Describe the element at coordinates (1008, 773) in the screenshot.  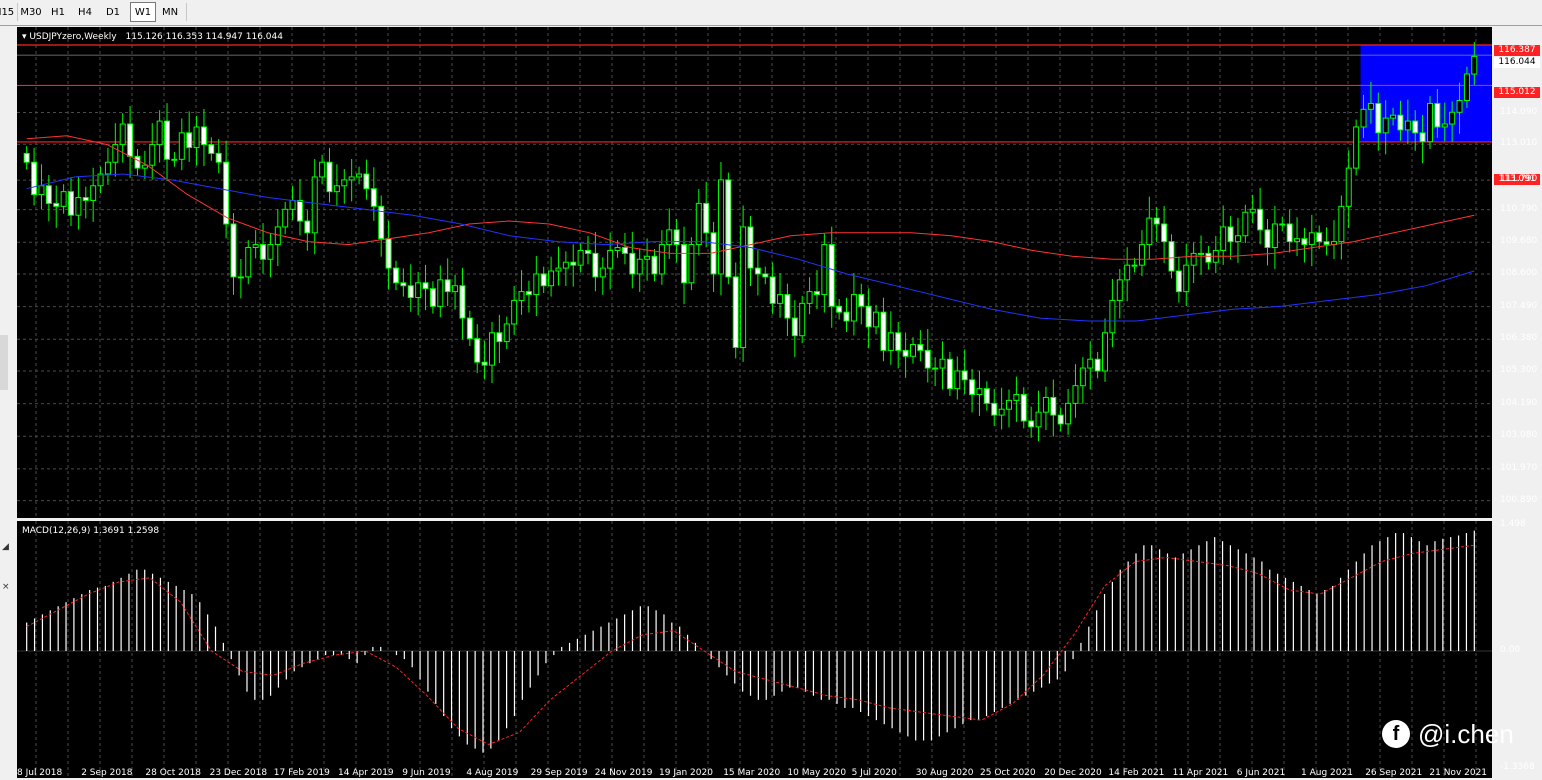
I see `date-scale-label: 25 Oct 2020` at that location.